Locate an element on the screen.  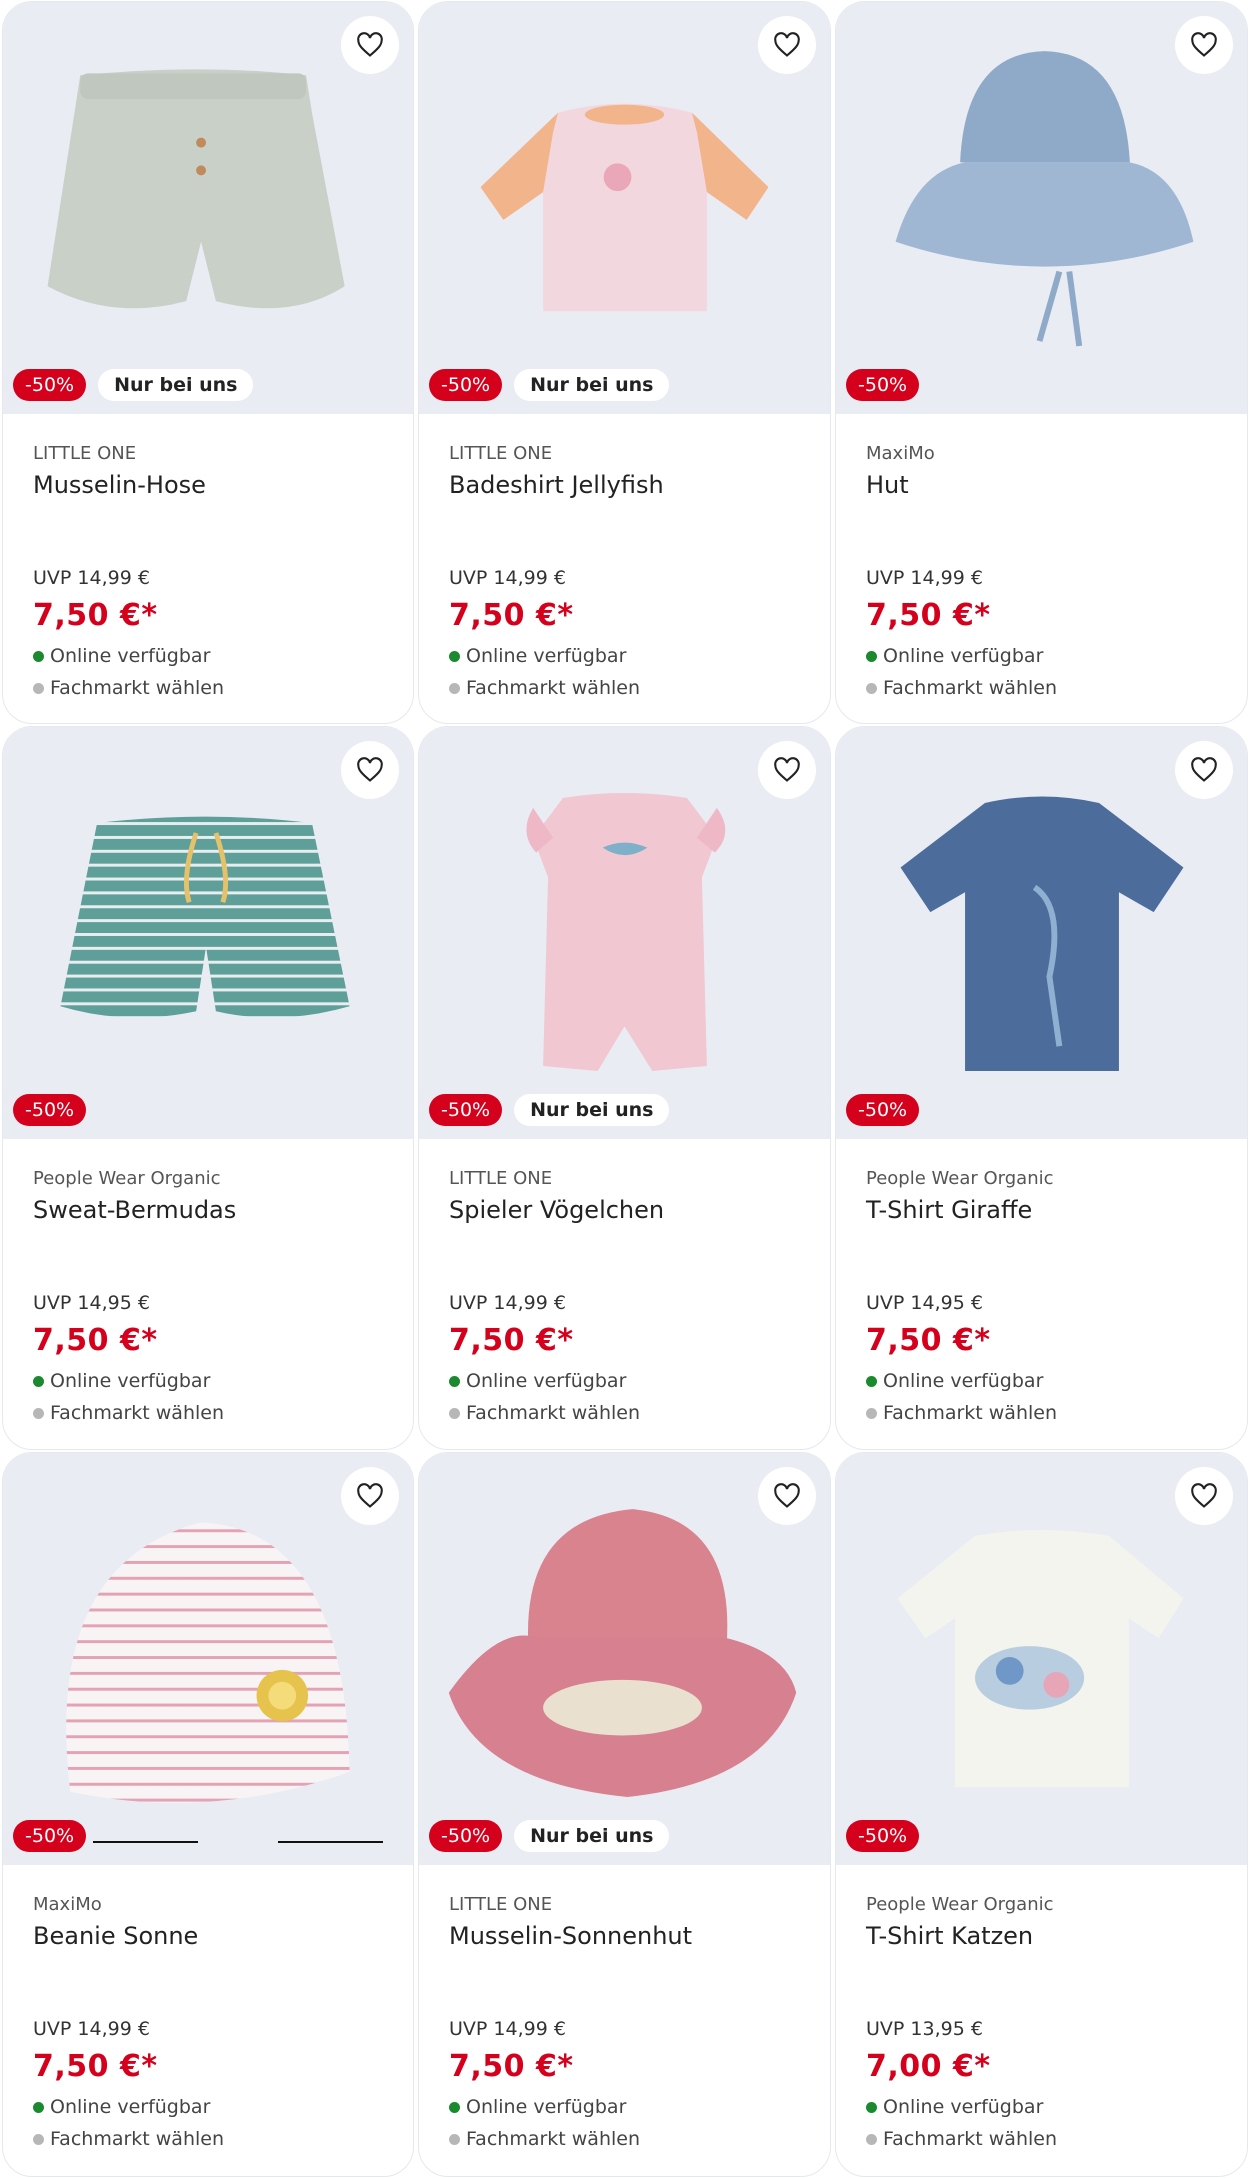
product-title: Hut is located at coordinates (887, 485).